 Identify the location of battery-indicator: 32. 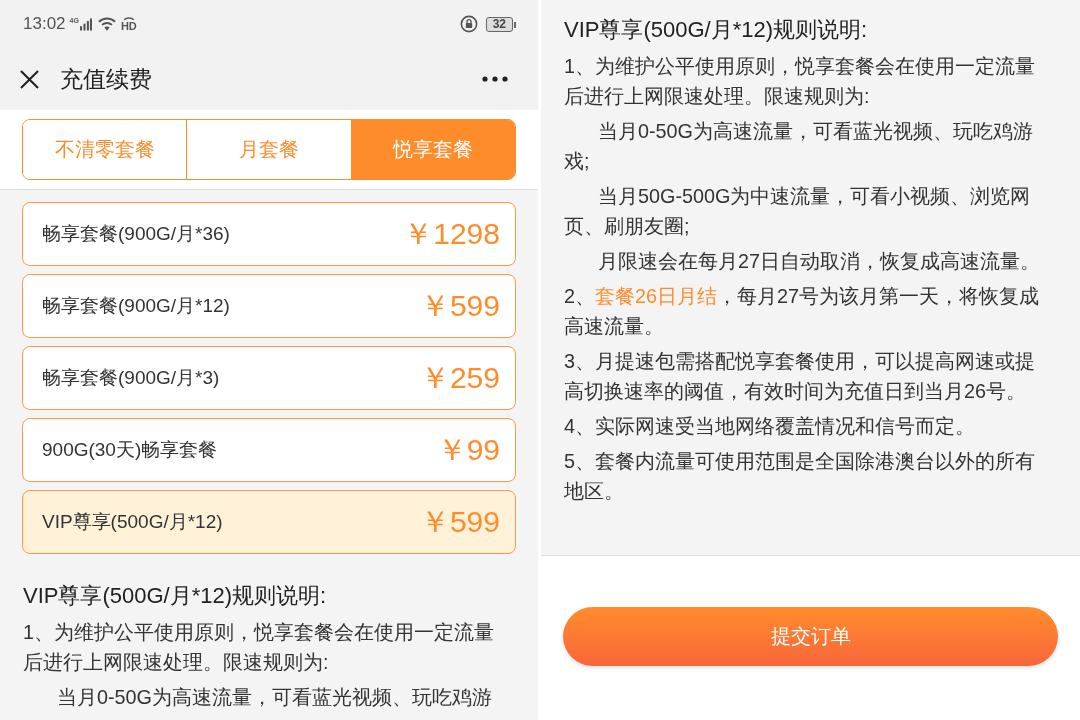
(499, 24).